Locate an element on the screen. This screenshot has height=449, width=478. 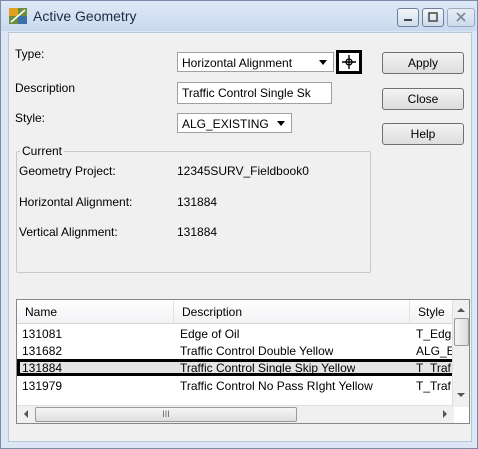
list-item-description: Traffic Control No Pass RIght Yellow is located at coordinates (276, 386).